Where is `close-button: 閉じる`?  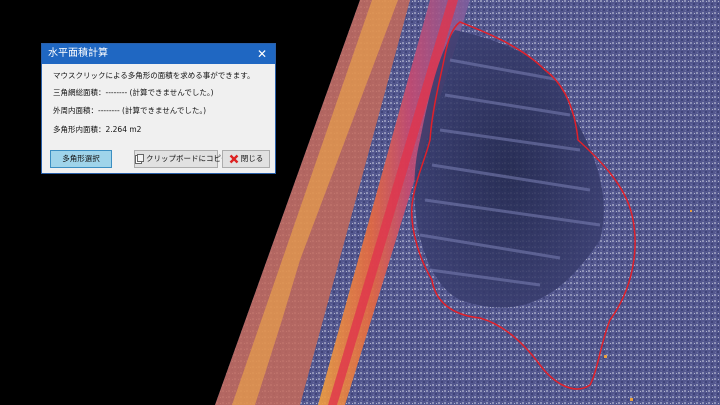 close-button: 閉じる is located at coordinates (246, 159).